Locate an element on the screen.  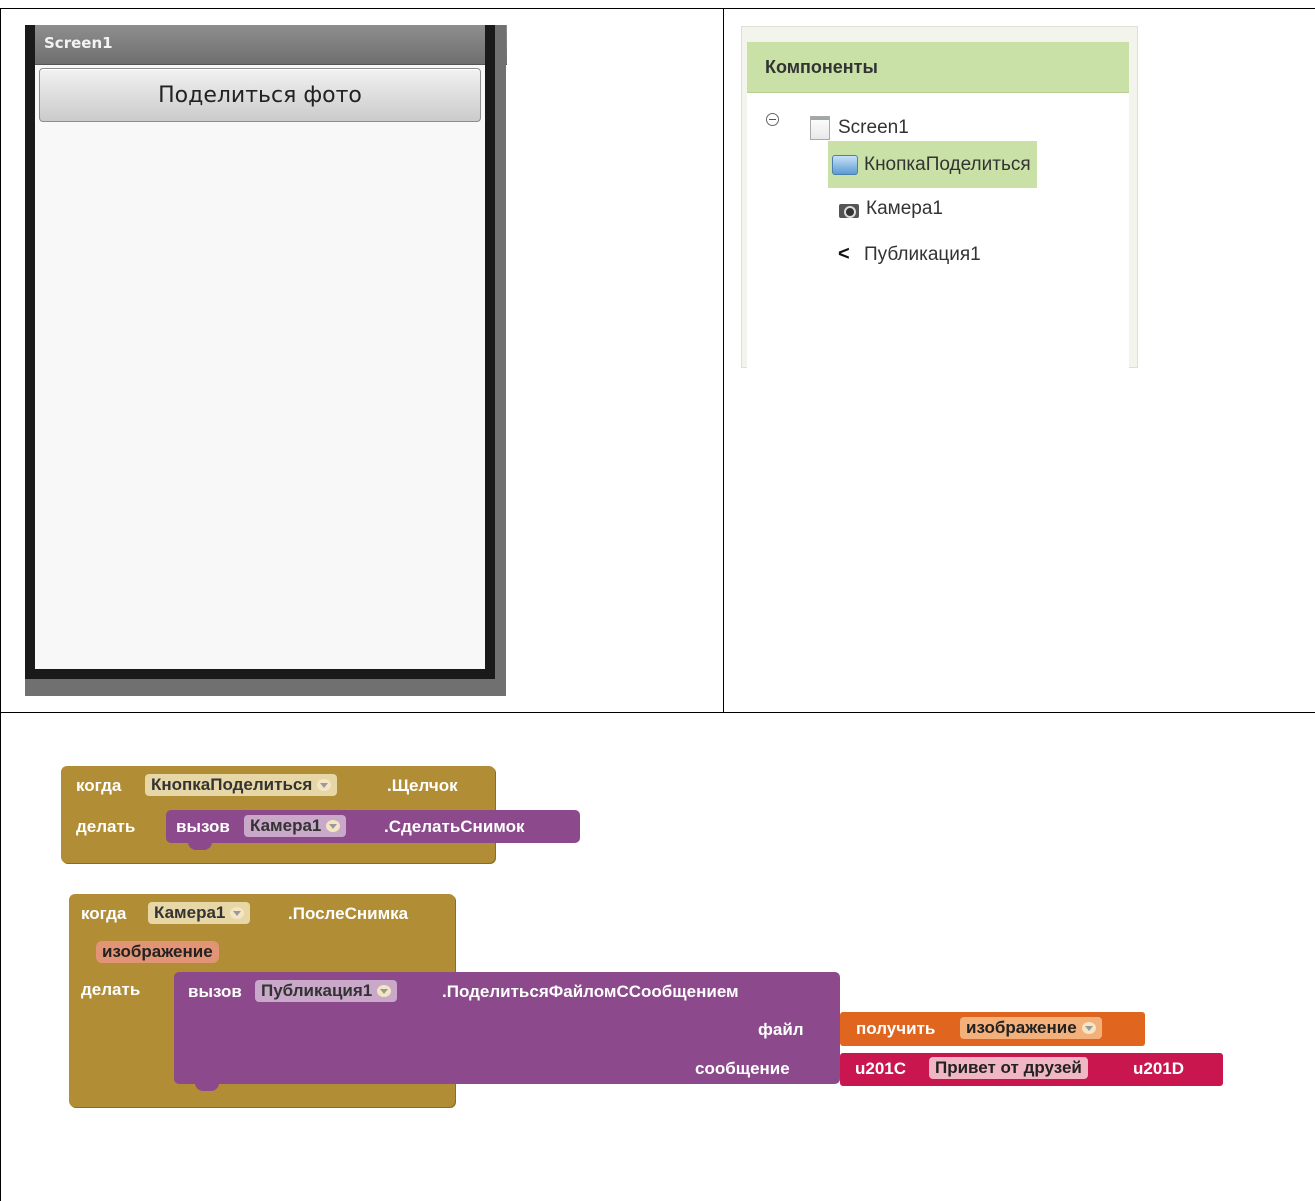
phone-frame-edge is located at coordinates (500, 352).